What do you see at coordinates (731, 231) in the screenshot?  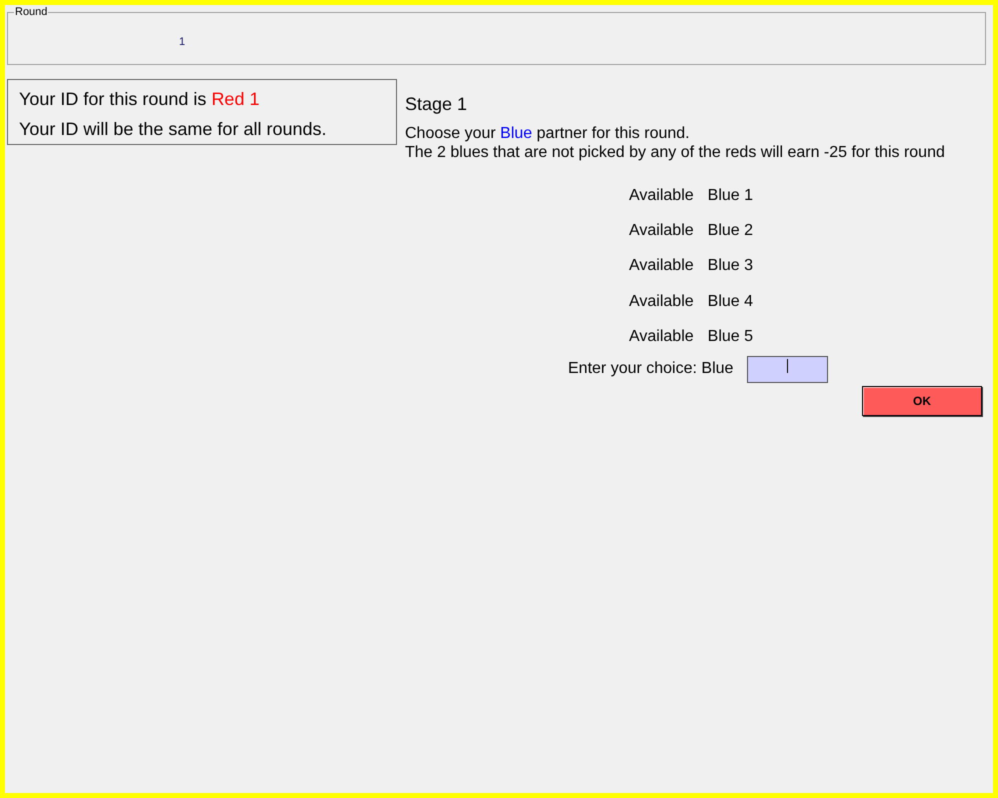 I see `partner-name: Blue 2` at bounding box center [731, 231].